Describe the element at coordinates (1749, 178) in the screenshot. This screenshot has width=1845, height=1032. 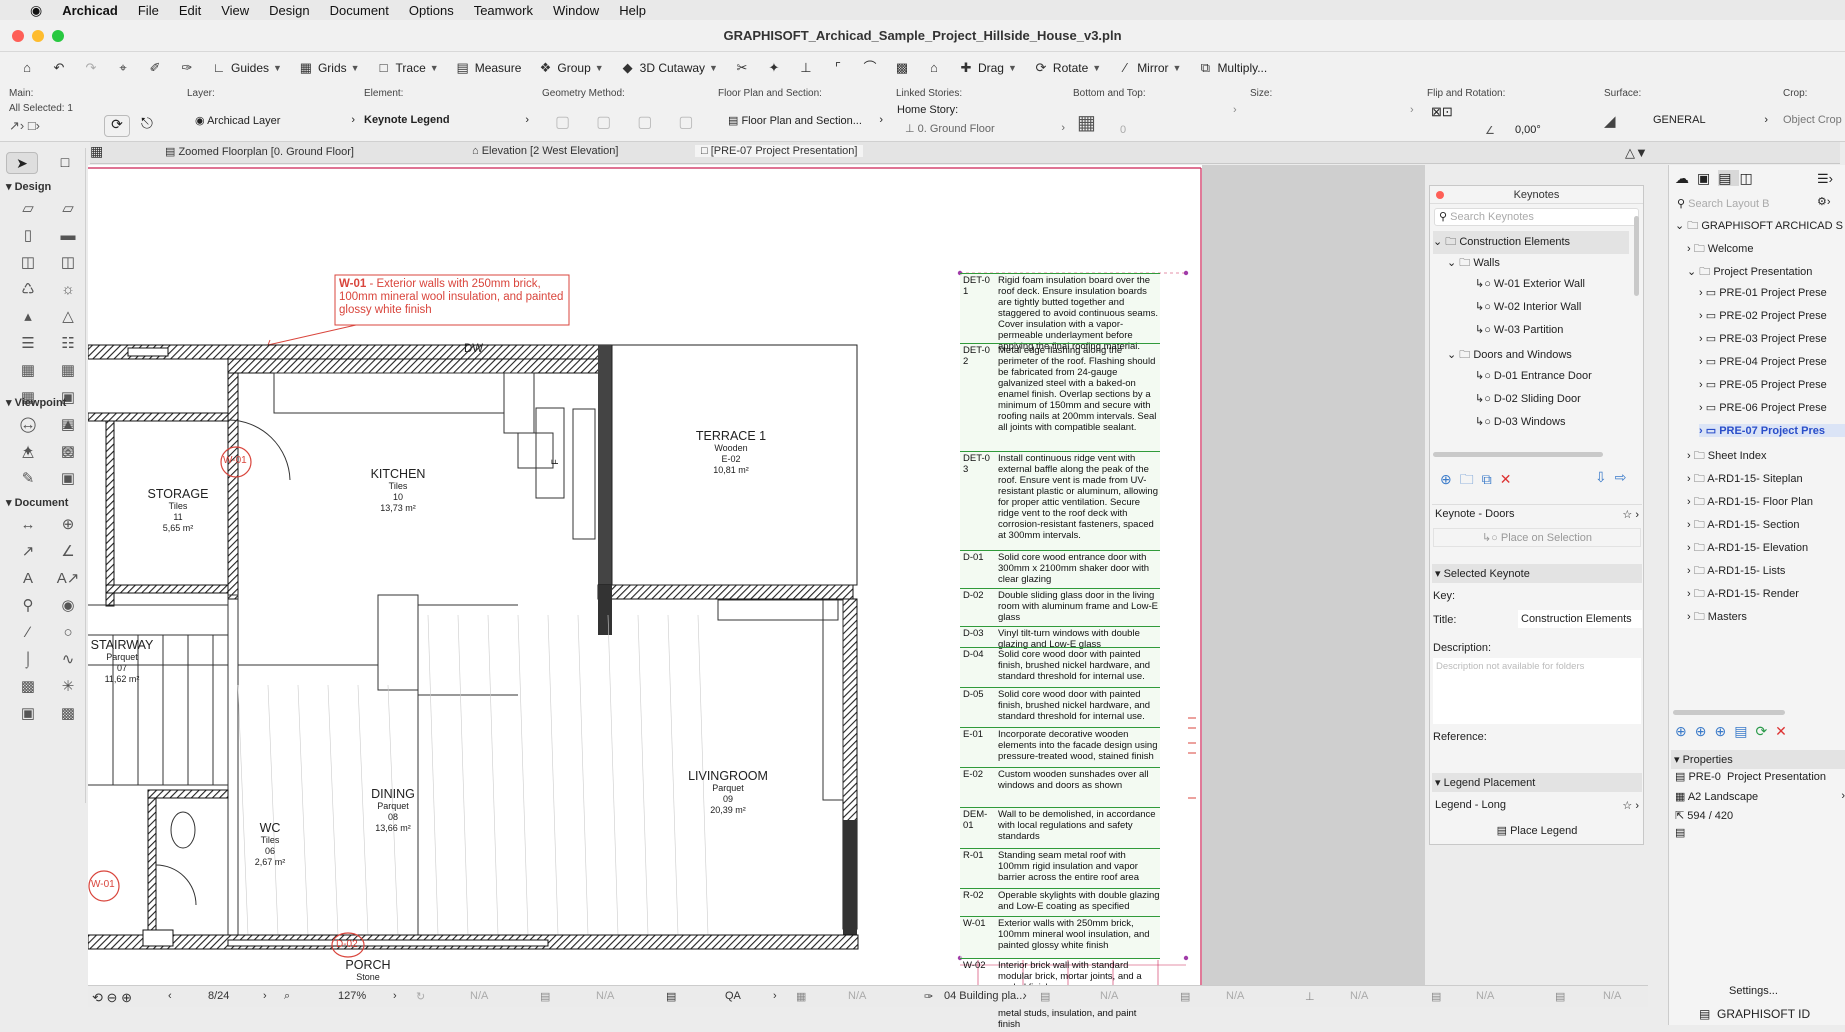
I see `publisher-icon: ◫` at that location.